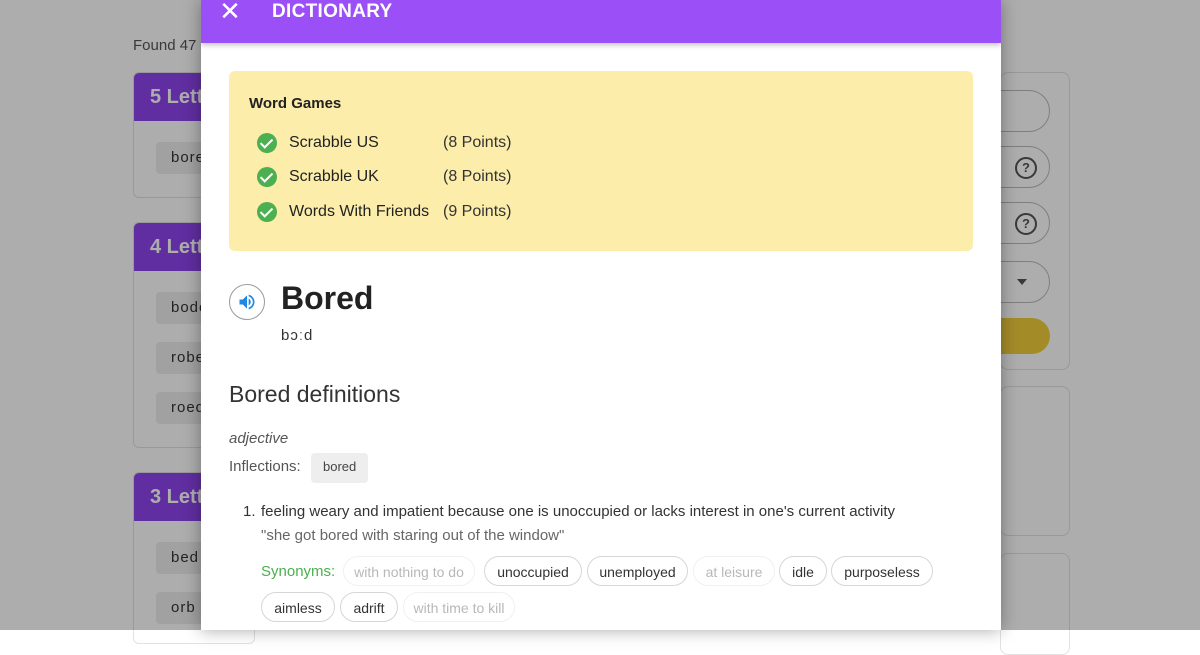 Image resolution: width=1200 pixels, height=655 pixels. What do you see at coordinates (601, 21) in the screenshot?
I see `modal-header: ✕ DICTIONARY` at bounding box center [601, 21].